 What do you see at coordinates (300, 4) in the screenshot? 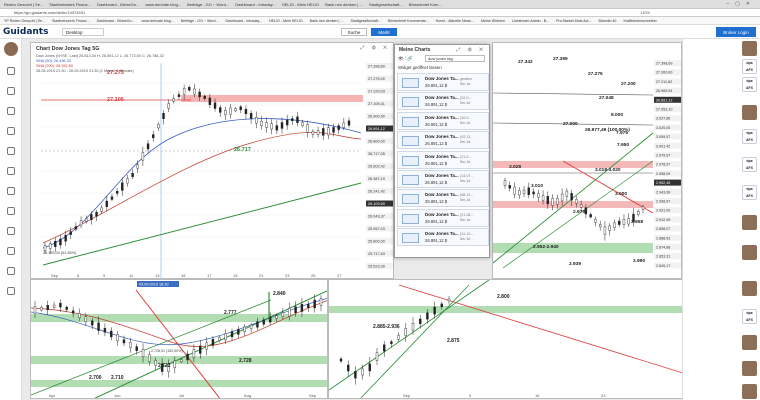
I see `browser-tab: HELIO - Mein HELIO` at bounding box center [300, 4].